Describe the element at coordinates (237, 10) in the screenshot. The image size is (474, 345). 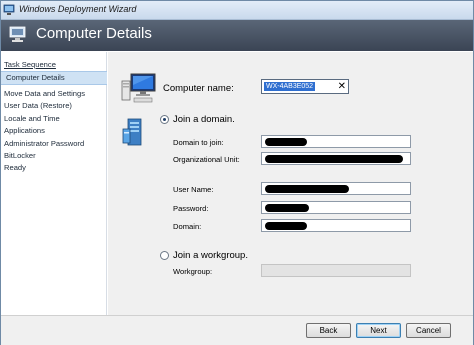
I see `title-bar: Windows Deployment Wizard` at that location.